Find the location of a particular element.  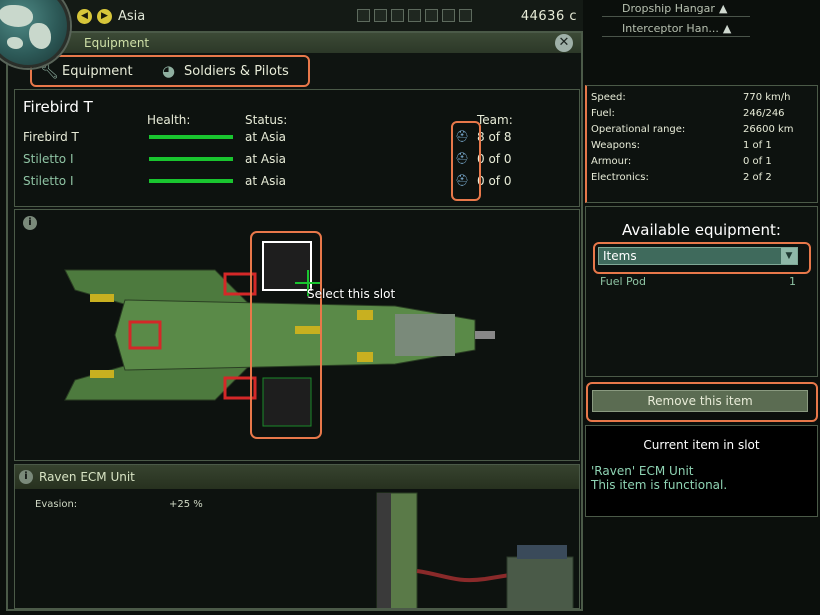

stat-label: Operational range: is located at coordinates (638, 129).